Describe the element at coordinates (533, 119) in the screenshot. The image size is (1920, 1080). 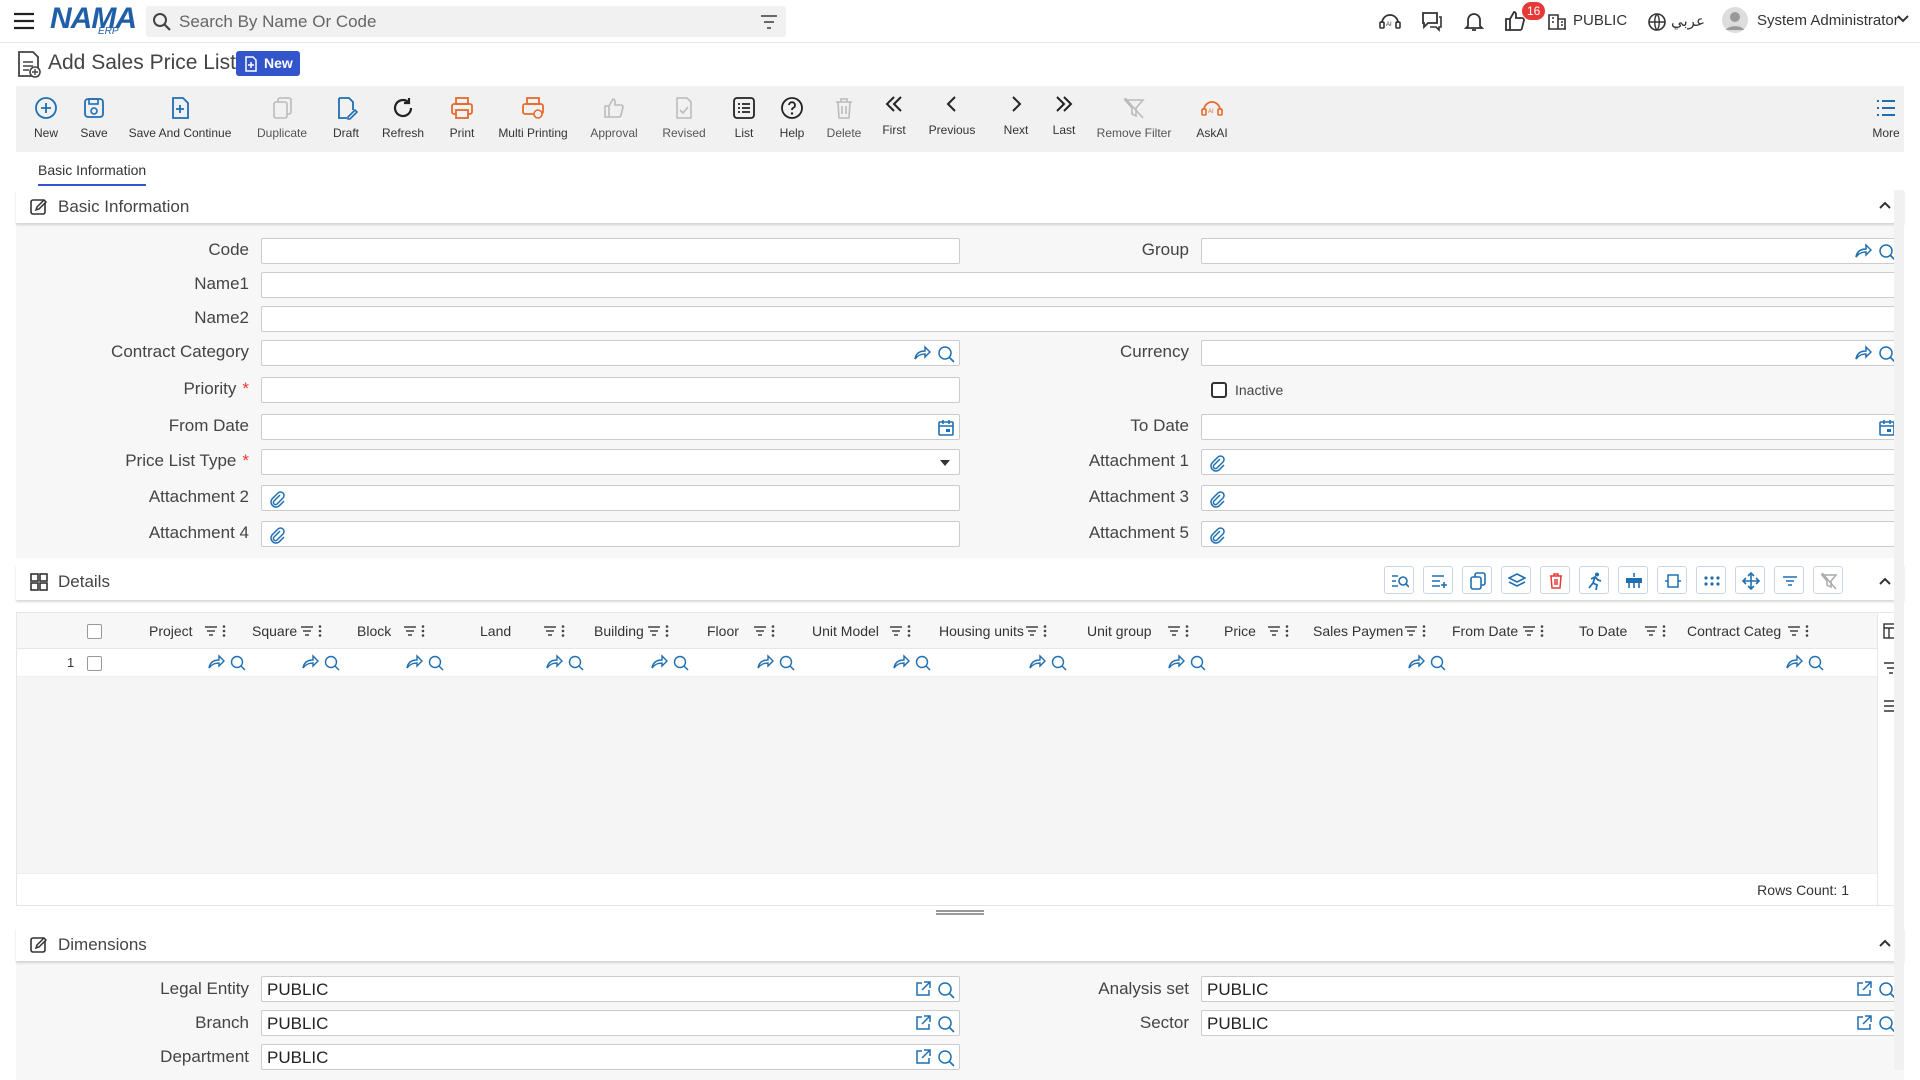
I see `multi-printing-button: Multi Printing` at that location.